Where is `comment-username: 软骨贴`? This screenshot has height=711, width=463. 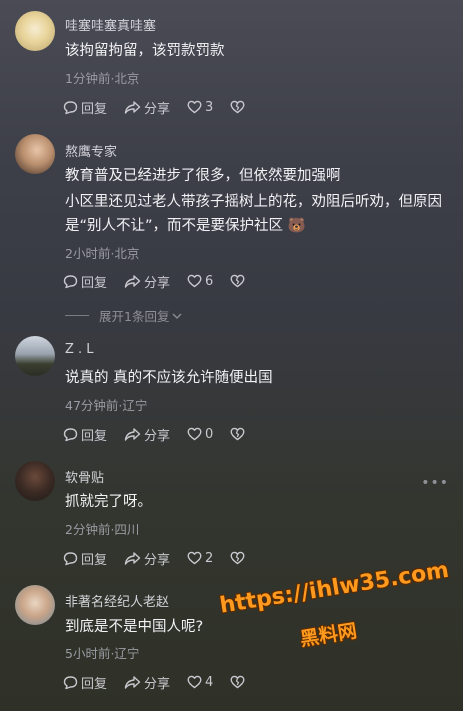
comment-username: 软骨贴 is located at coordinates (84, 476).